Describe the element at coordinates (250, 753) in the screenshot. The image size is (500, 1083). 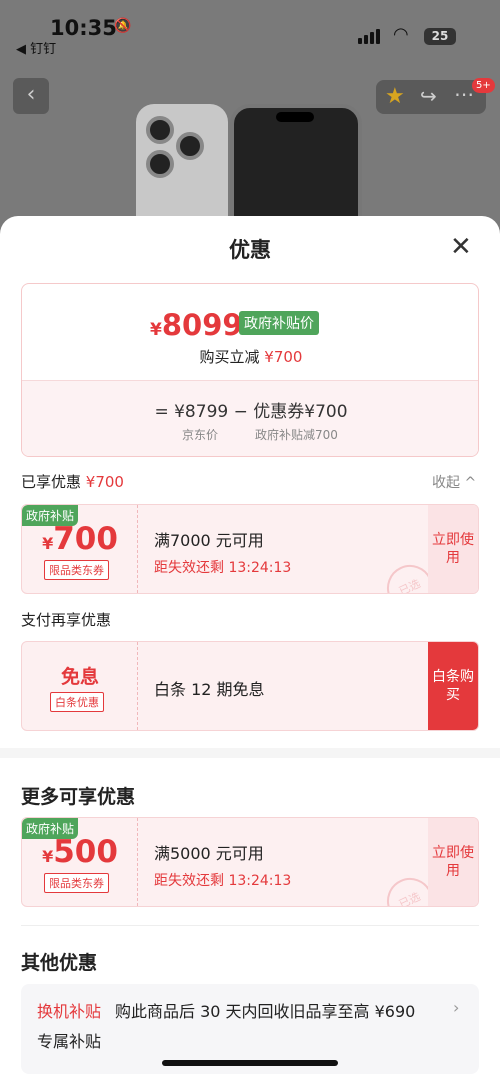
I see `section-gap` at that location.